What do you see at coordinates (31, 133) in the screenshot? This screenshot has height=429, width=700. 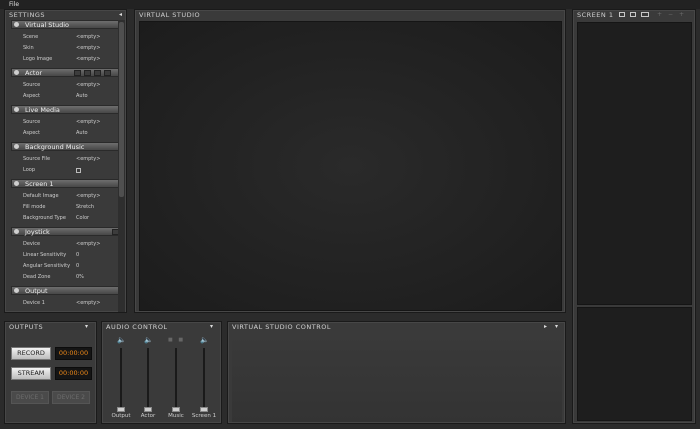 I see `settings-key: Aspect` at bounding box center [31, 133].